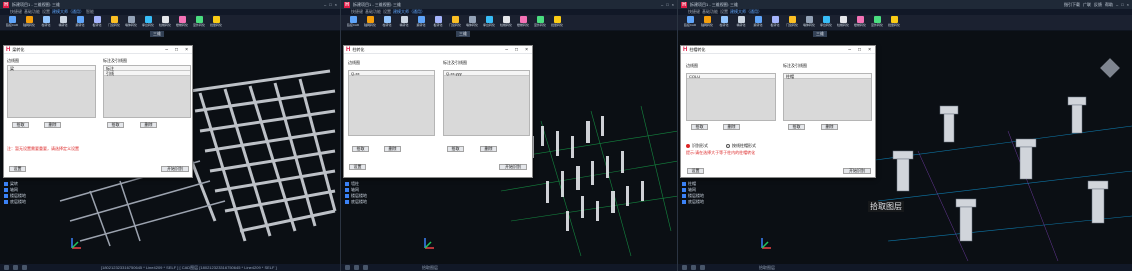 Image resolution: width=1132 pixels, height=271 pixels. Describe the element at coordinates (486, 103) in the screenshot. I see `label-layer-list: Q-xx-yyy` at that location.